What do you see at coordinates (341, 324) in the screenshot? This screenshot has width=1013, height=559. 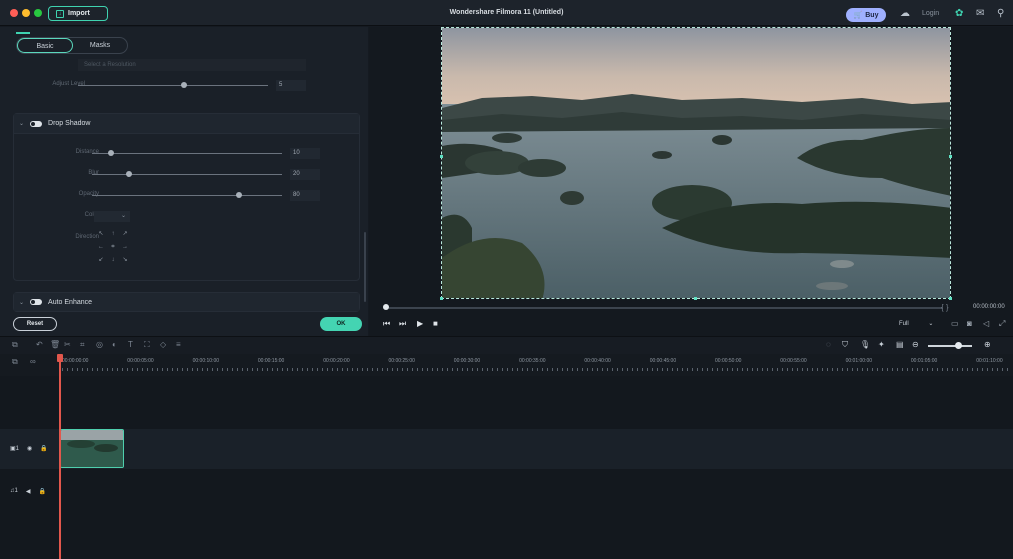 I see `ok-button: OK` at bounding box center [341, 324].